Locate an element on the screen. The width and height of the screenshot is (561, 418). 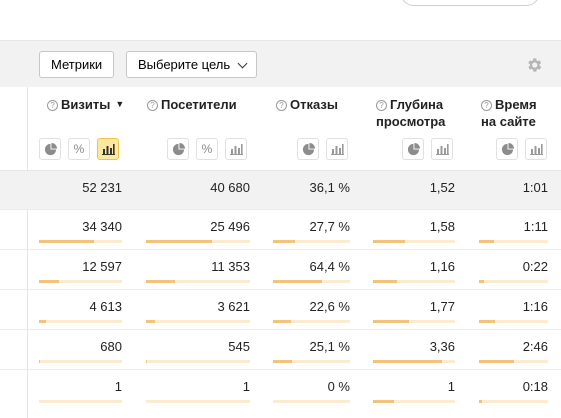
table-row: 4 613 3 621 22,6 % 1,77 1:16 is located at coordinates (280, 309).